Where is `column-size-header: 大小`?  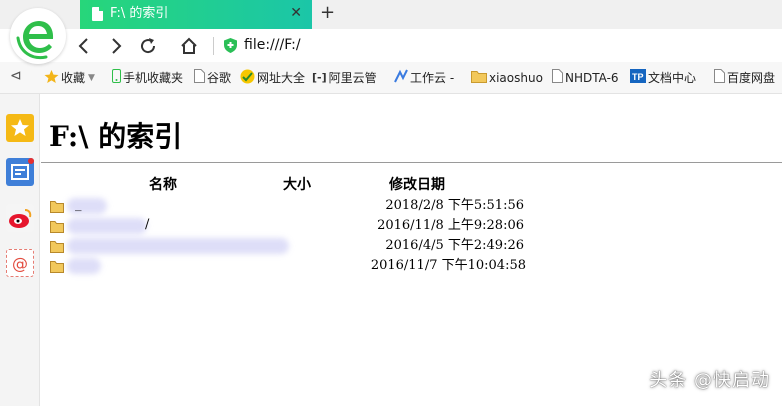 column-size-header: 大小 is located at coordinates (297, 185).